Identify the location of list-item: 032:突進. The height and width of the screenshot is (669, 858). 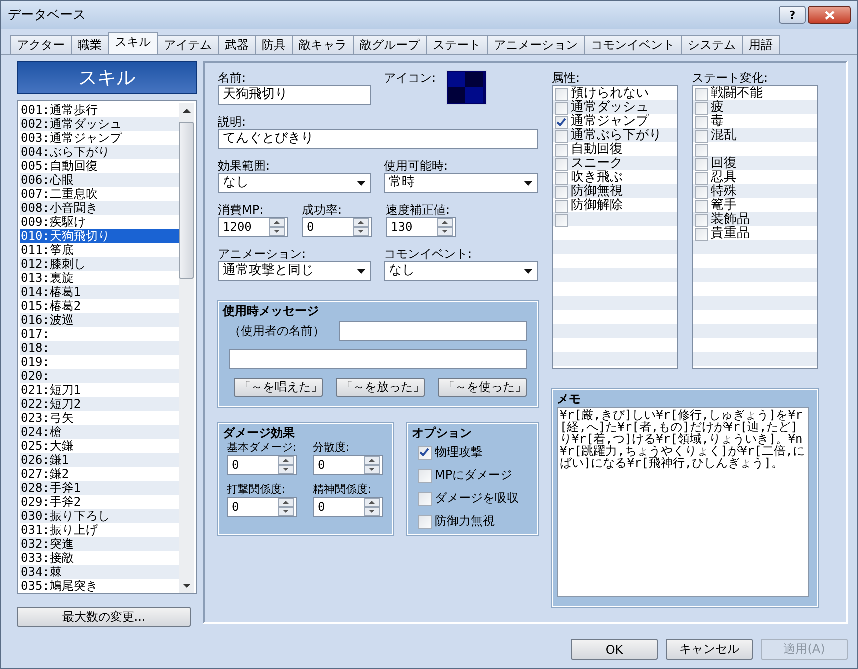
(99, 544).